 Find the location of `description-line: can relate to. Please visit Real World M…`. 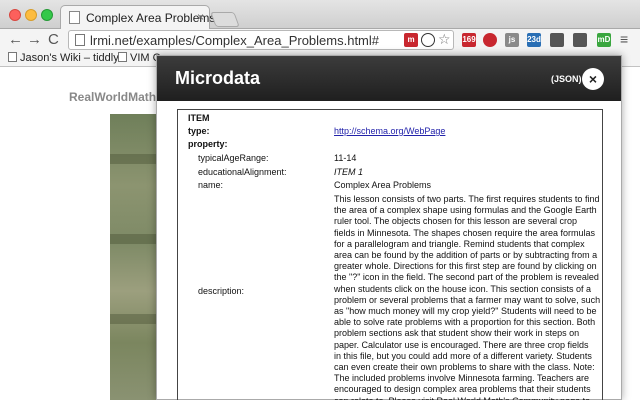

description-line: can relate to. Please visit Real World M… is located at coordinates (462, 398).